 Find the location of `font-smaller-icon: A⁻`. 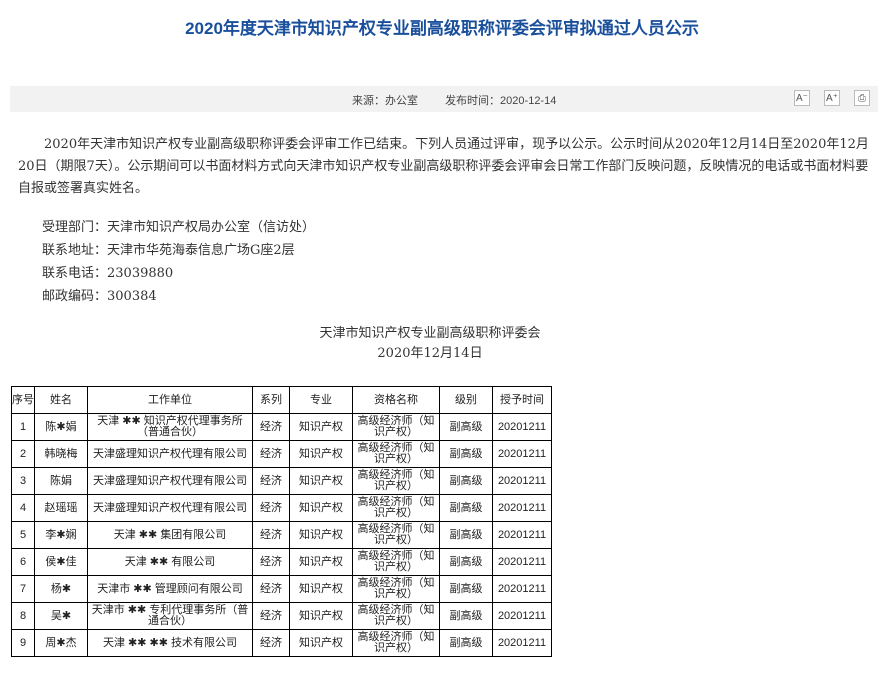

font-smaller-icon: A⁻ is located at coordinates (802, 98).